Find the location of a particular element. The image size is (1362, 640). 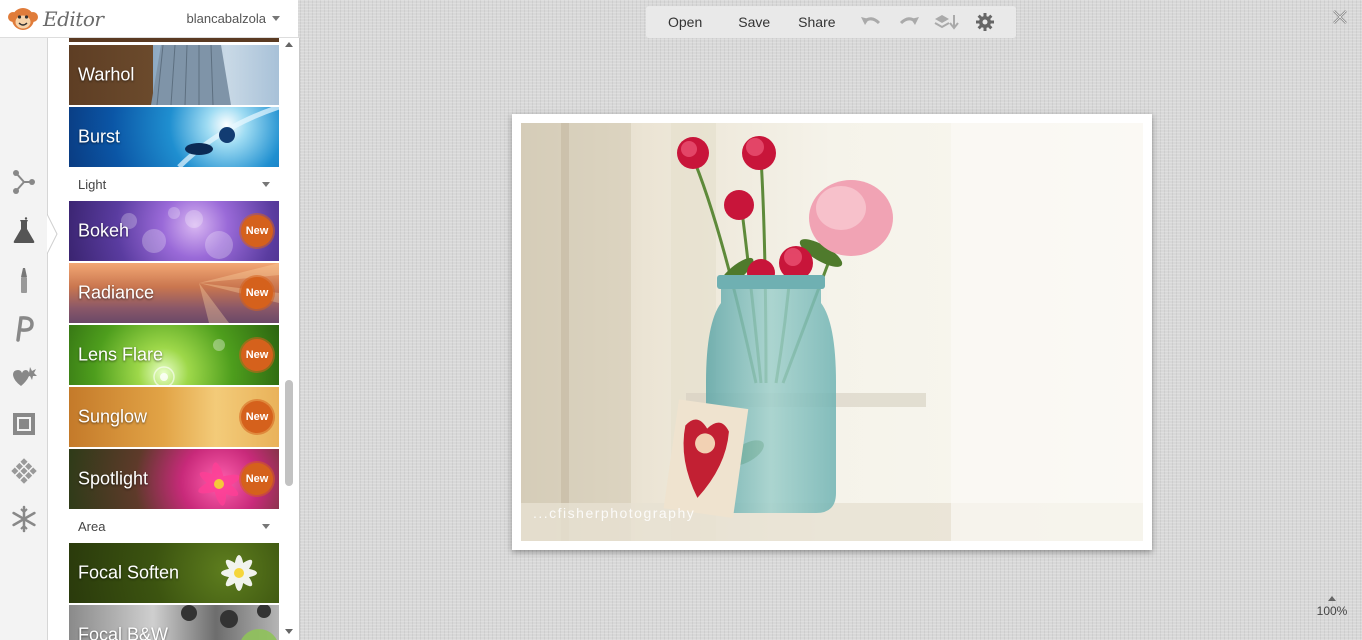

touch-up-brush-icon is located at coordinates (24, 280).